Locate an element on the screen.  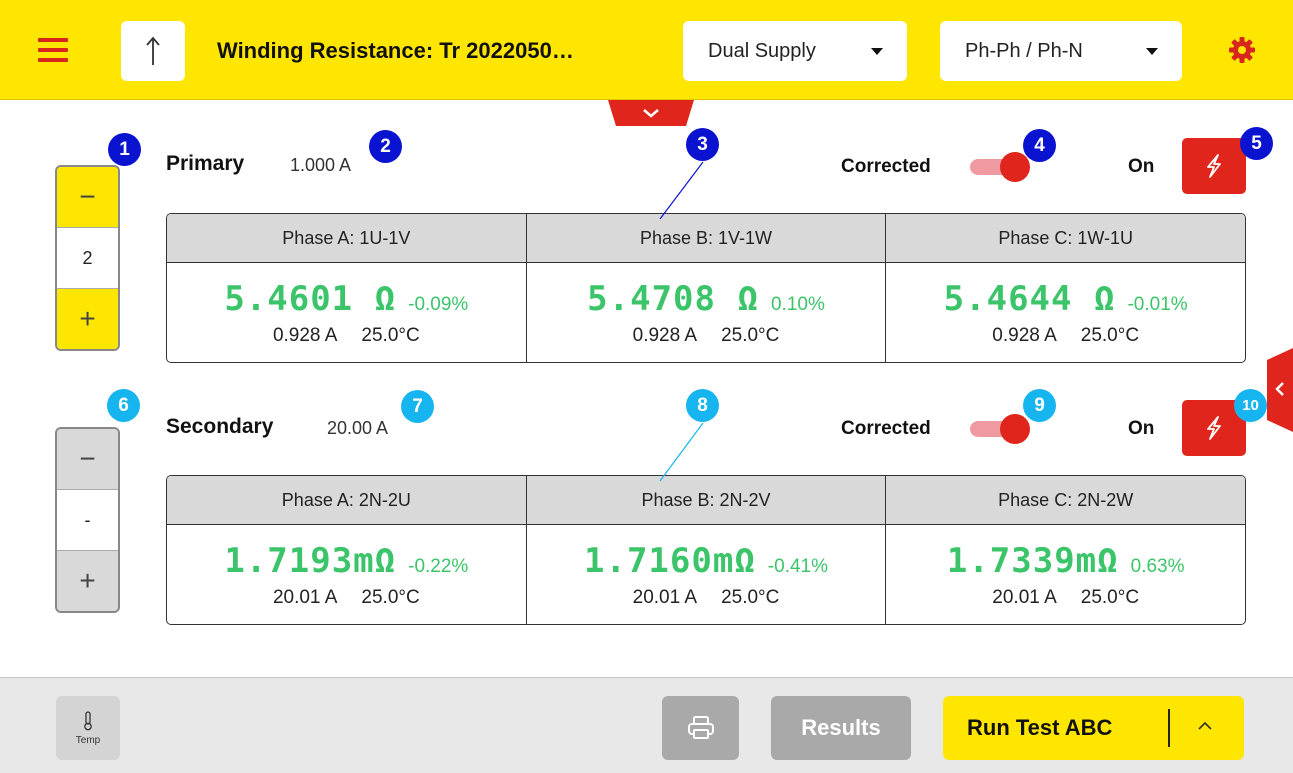
deviation-value: 0.10% is located at coordinates (797, 304).